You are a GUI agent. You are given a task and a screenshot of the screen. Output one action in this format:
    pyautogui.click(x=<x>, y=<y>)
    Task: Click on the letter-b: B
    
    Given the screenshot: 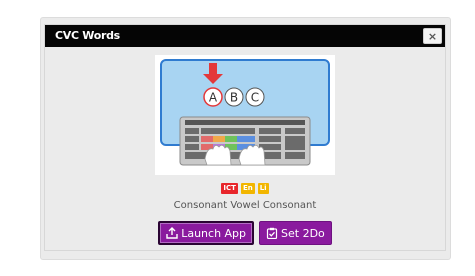 What is the action you would take?
    pyautogui.click(x=234, y=98)
    